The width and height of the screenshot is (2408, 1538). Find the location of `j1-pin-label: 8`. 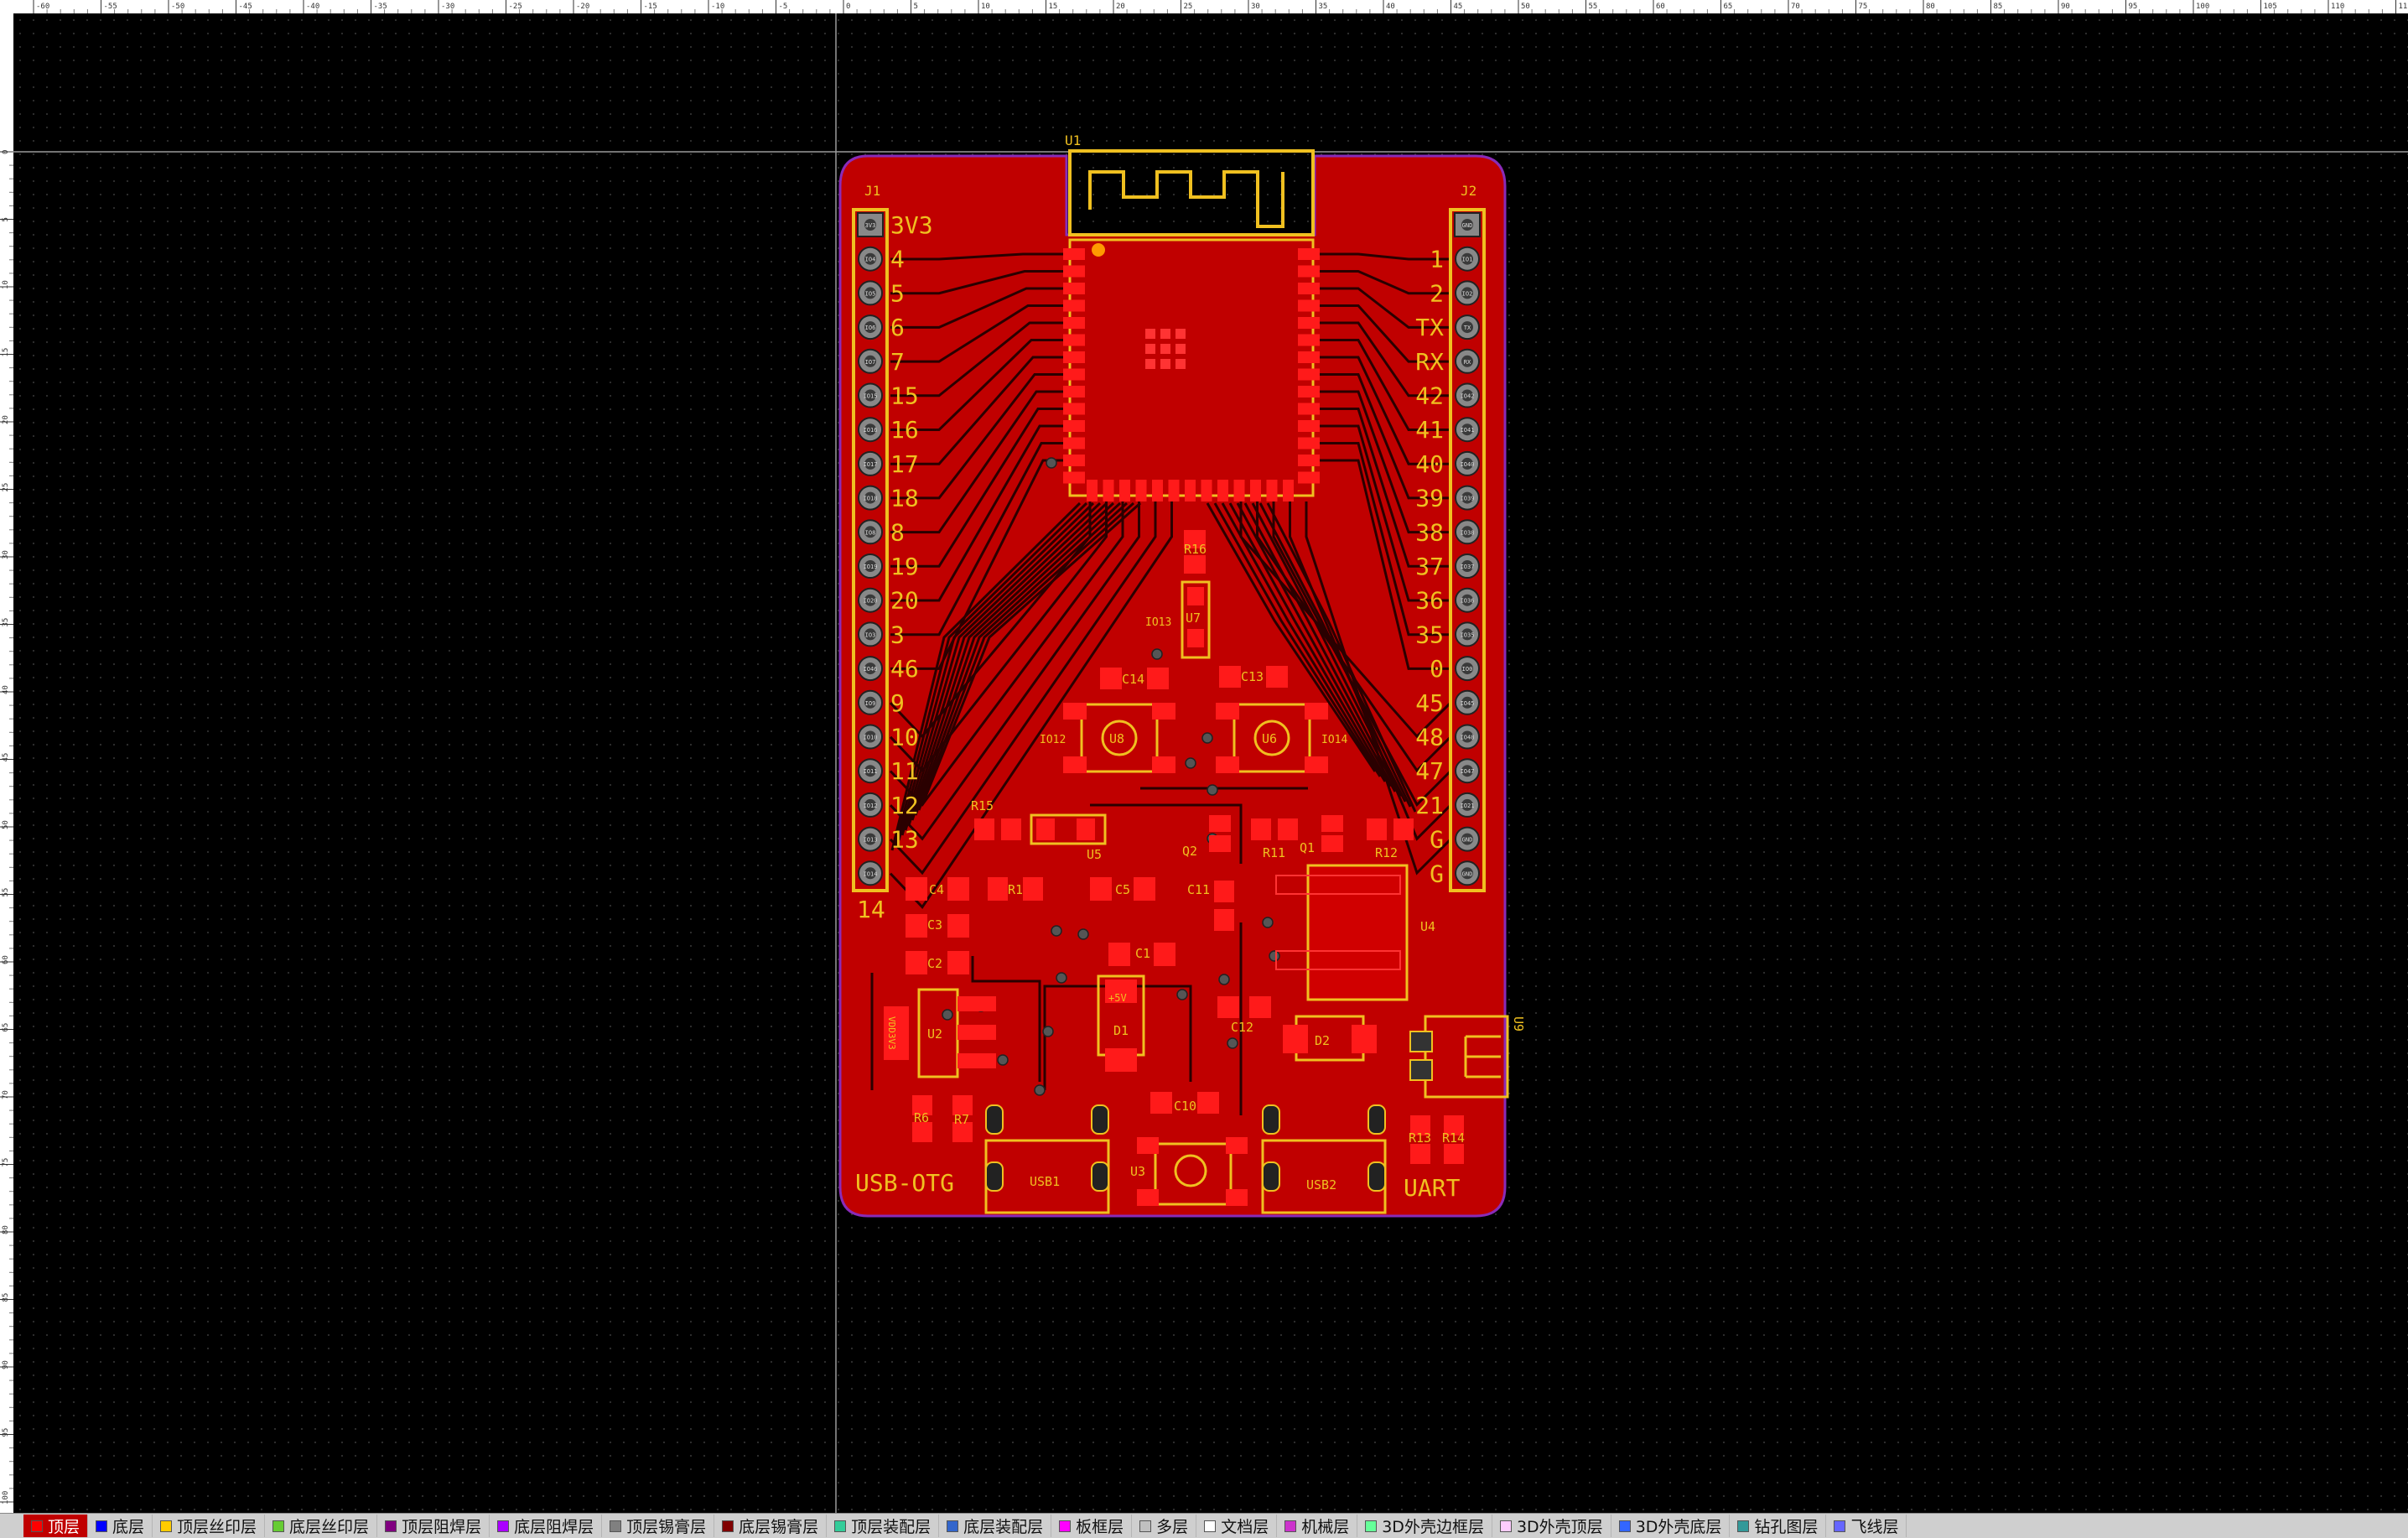

j1-pin-label: 8 is located at coordinates (897, 532).